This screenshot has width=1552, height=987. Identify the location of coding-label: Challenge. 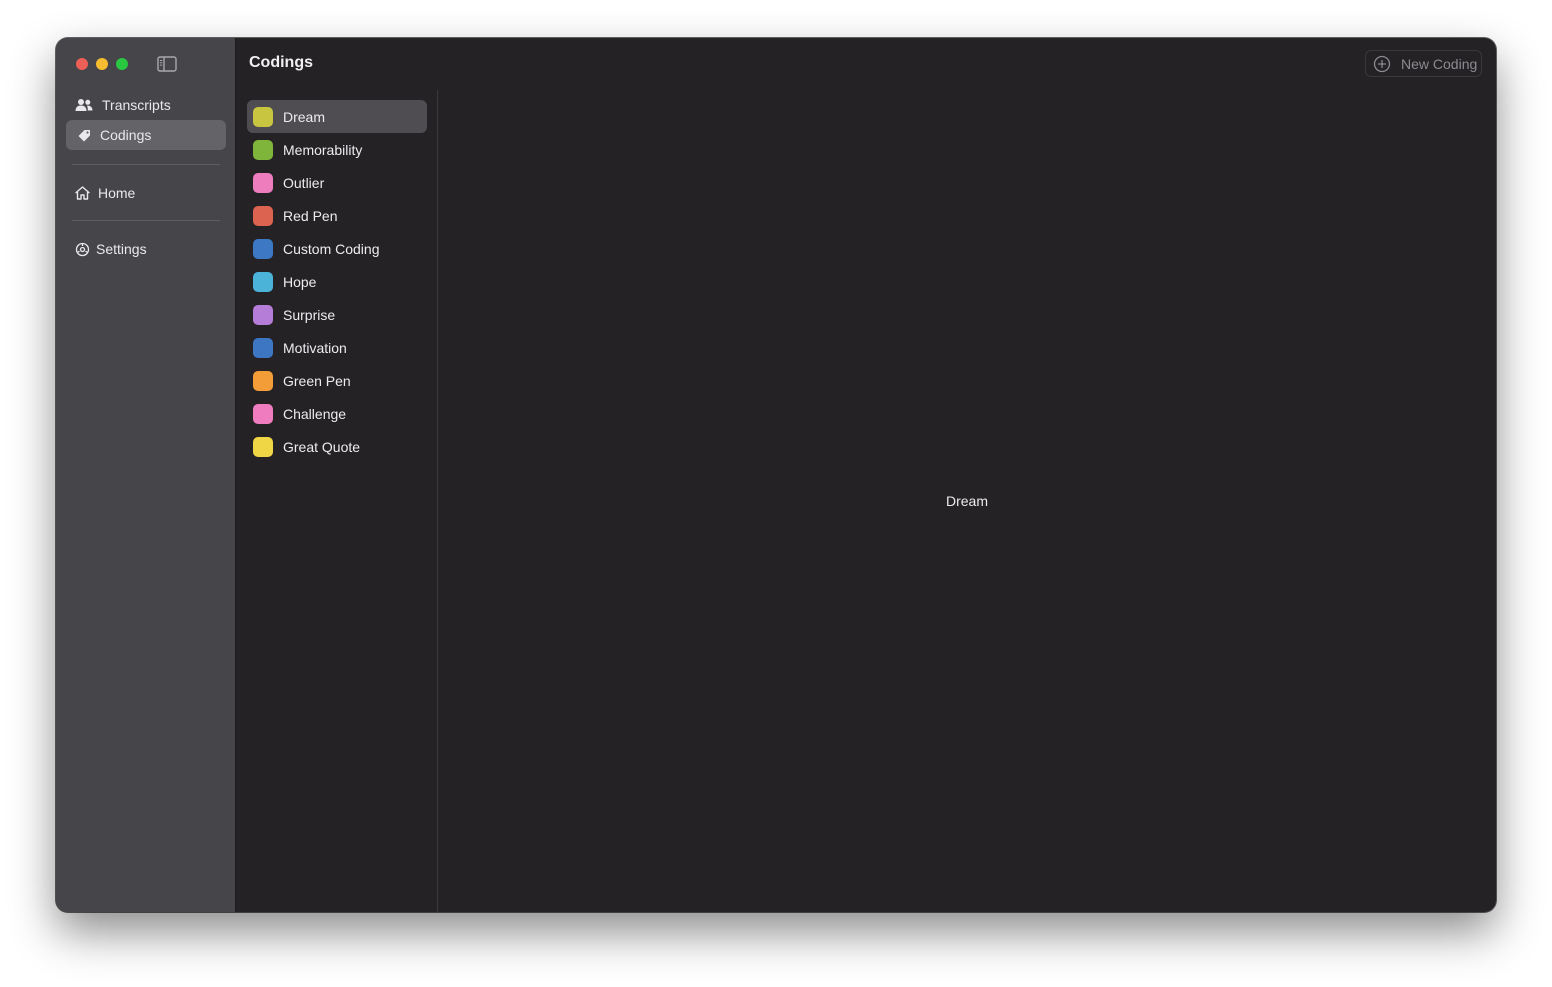
(315, 413).